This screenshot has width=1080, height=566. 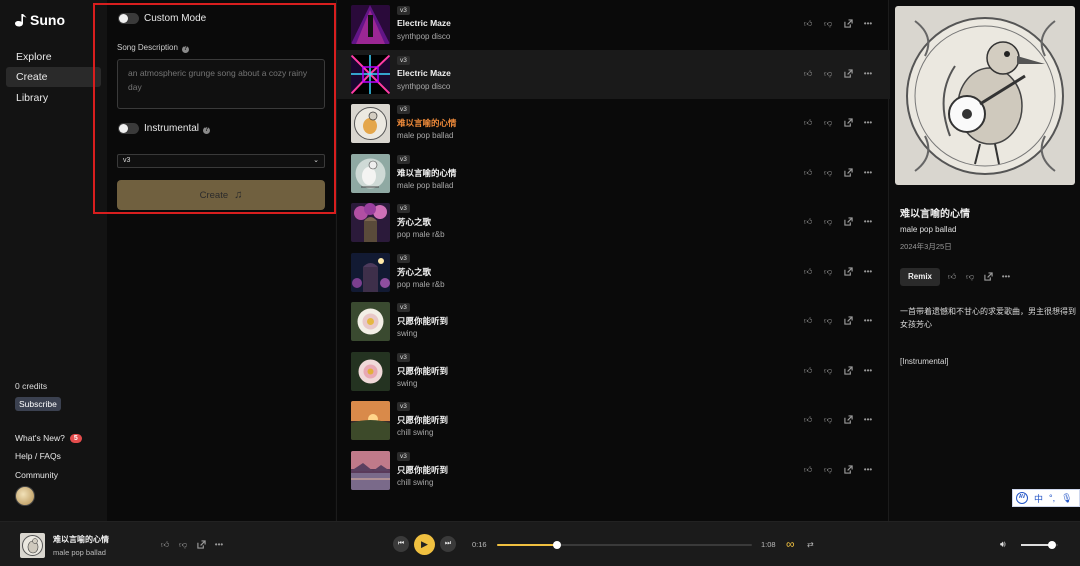 What do you see at coordinates (25, 496) in the screenshot?
I see `user-avatar` at bounding box center [25, 496].